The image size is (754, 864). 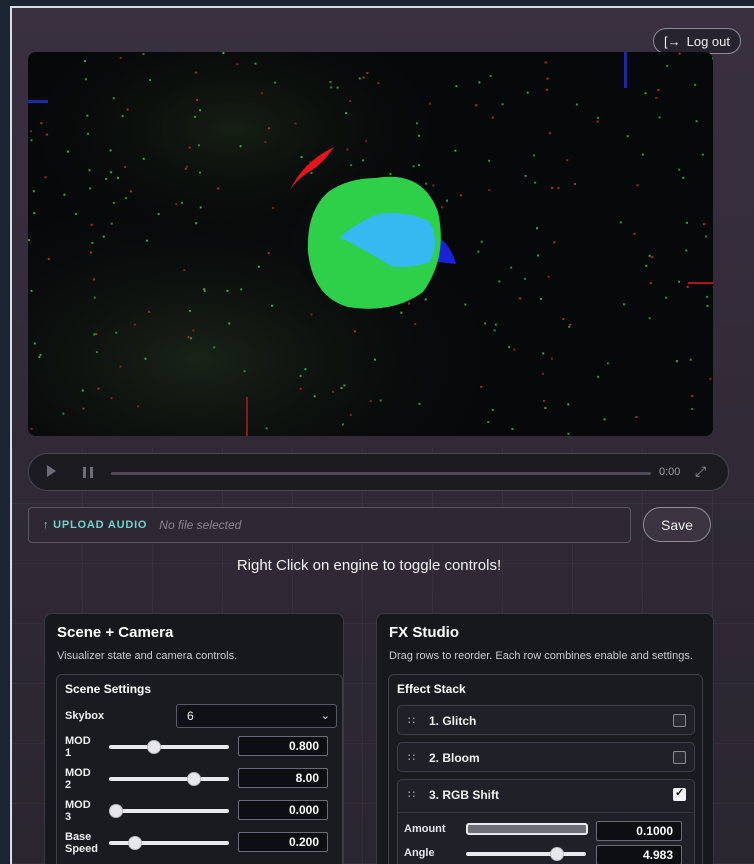 I want to click on param-label: Amount, so click(x=425, y=829).